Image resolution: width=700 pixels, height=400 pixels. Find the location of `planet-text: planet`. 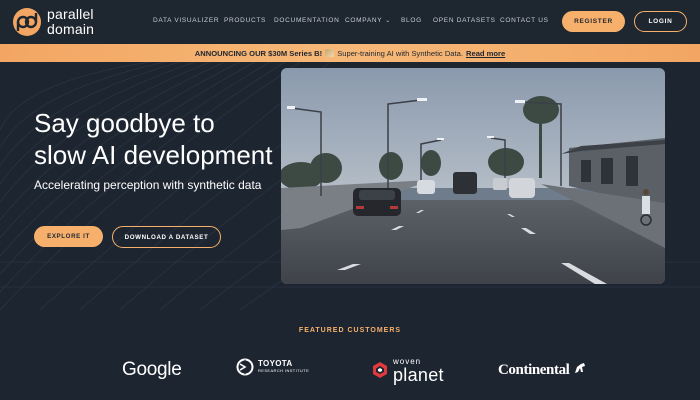

planet-text: planet is located at coordinates (418, 375).